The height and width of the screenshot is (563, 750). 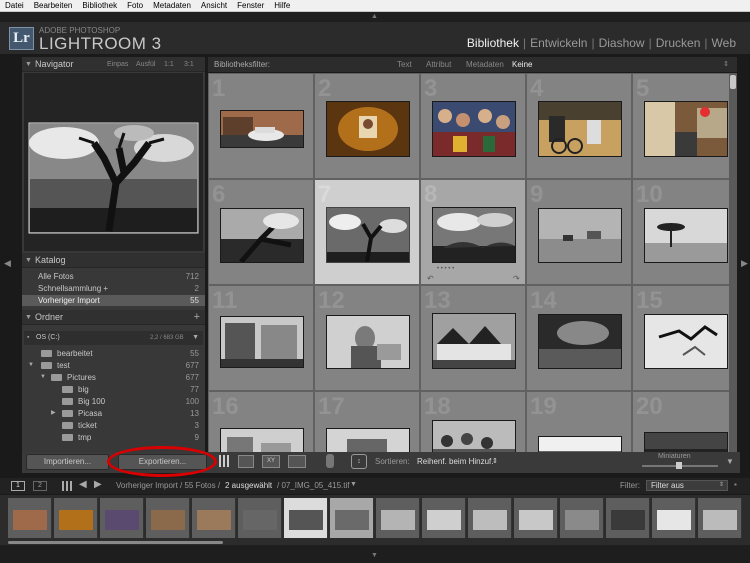 What do you see at coordinates (455, 461) in the screenshot?
I see `sort-select: Reihenf. beim Hinzuf.` at bounding box center [455, 461].